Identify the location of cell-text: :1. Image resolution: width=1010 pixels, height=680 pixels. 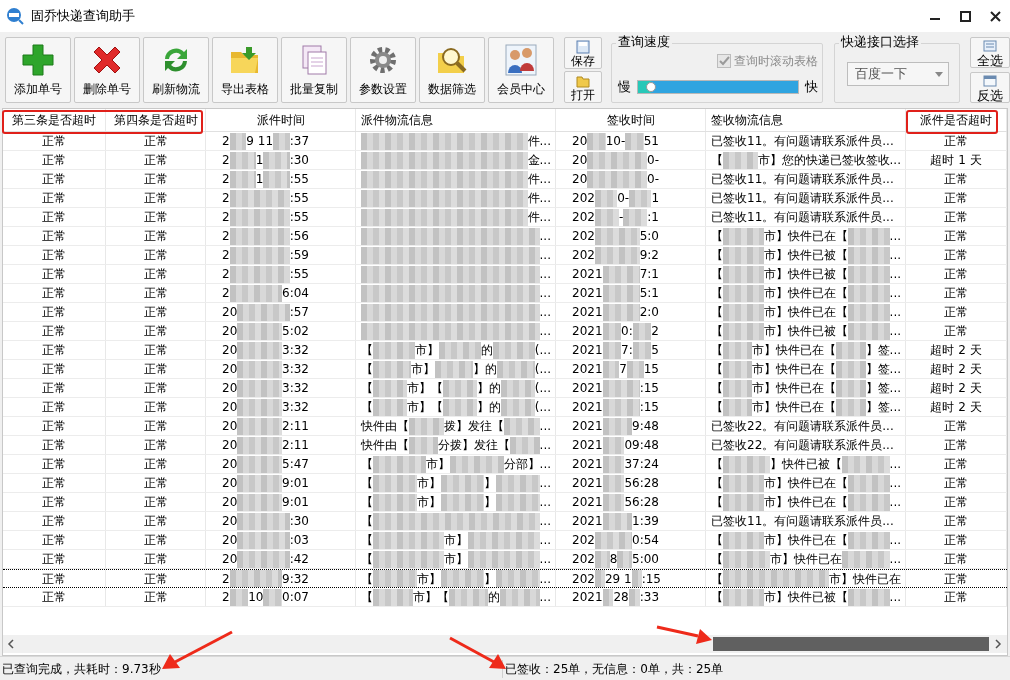
(653, 217).